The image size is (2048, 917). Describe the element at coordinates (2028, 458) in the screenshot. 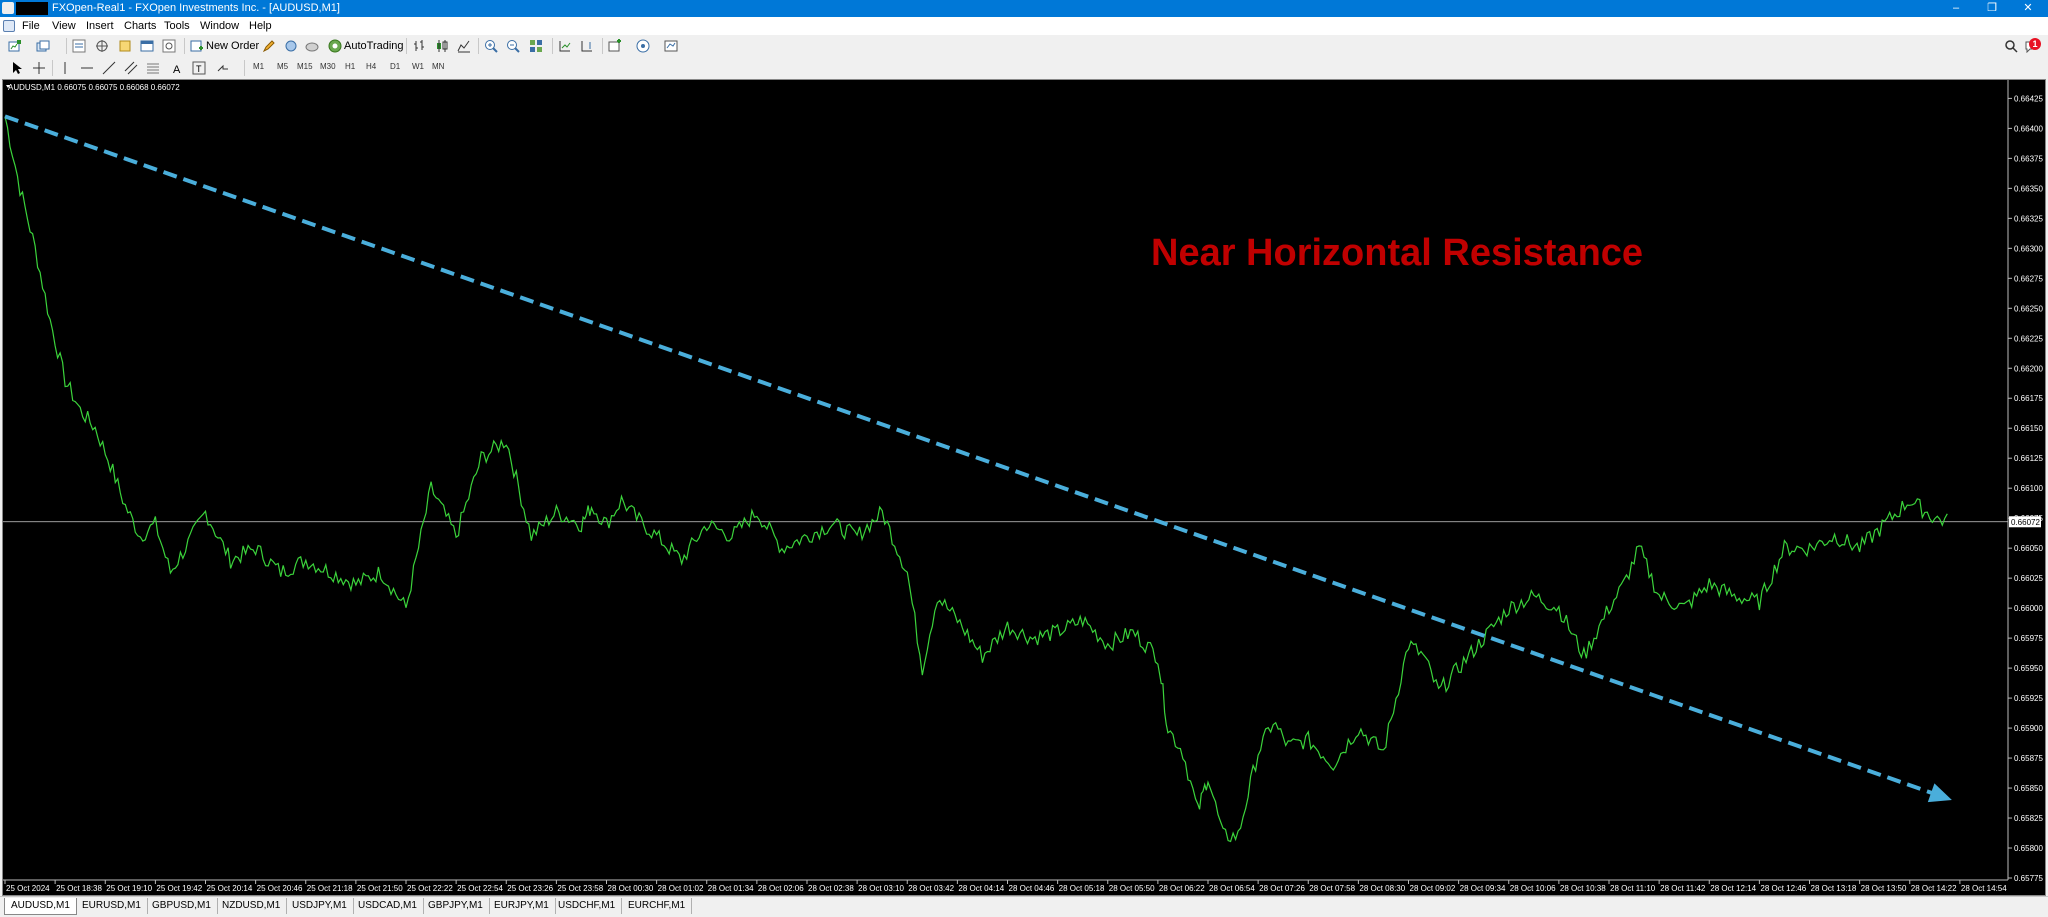

I see `price-tick-label: 0.66125` at that location.